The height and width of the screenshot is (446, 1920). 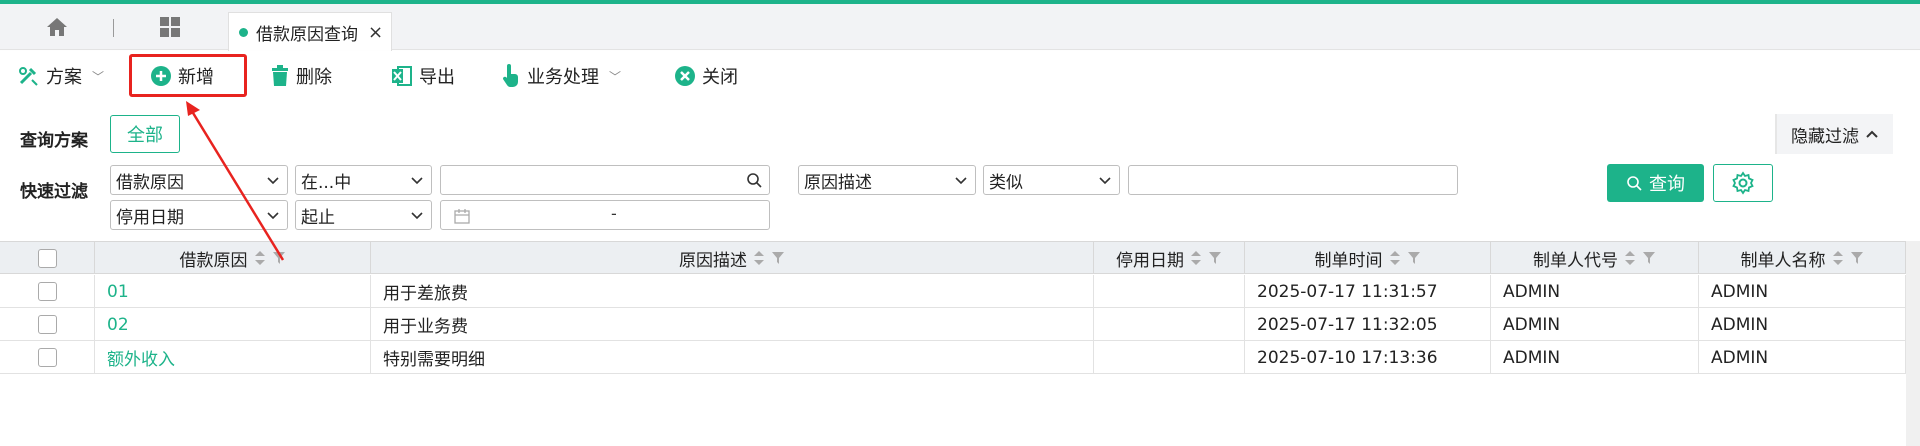 I want to click on cell-reason: 01, so click(x=233, y=291).